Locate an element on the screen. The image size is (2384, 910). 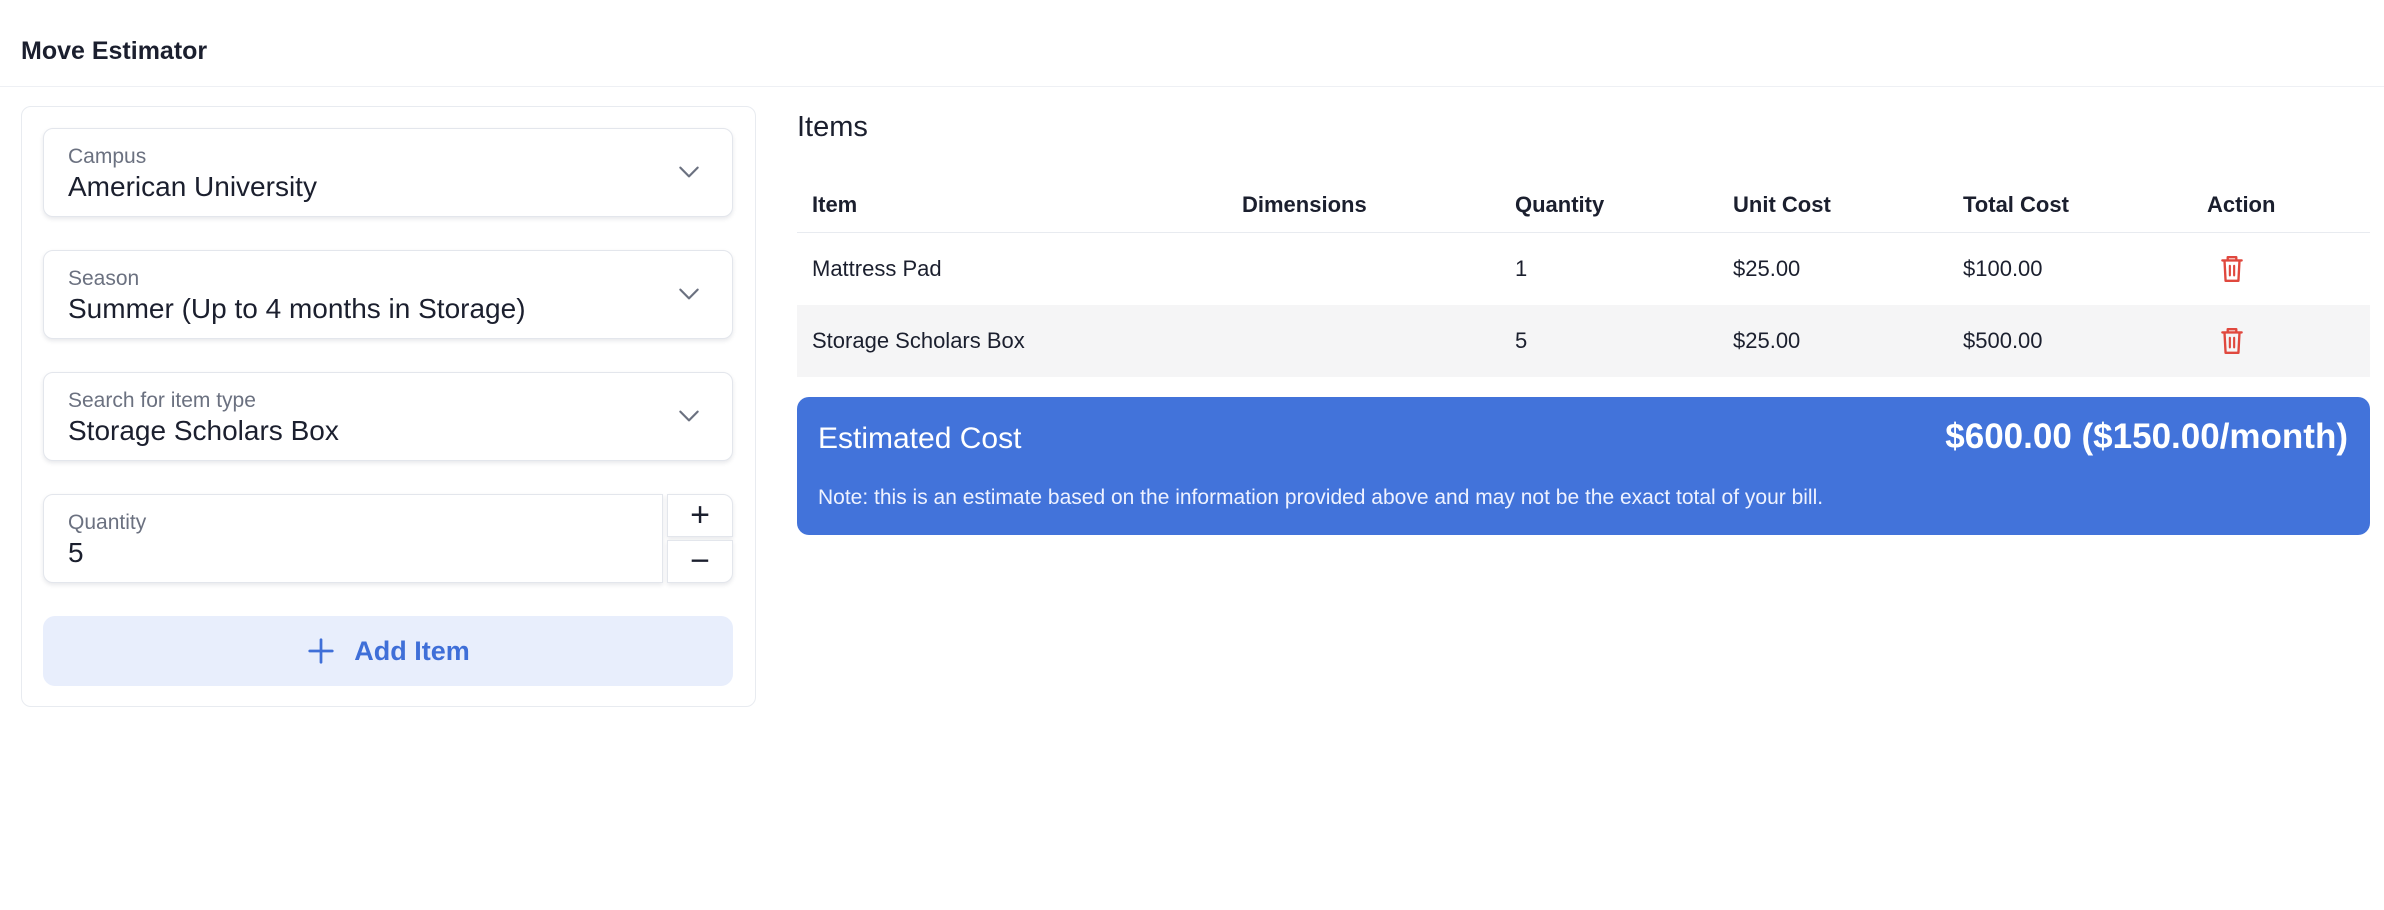
quantity-cell: 1 is located at coordinates (1521, 268).